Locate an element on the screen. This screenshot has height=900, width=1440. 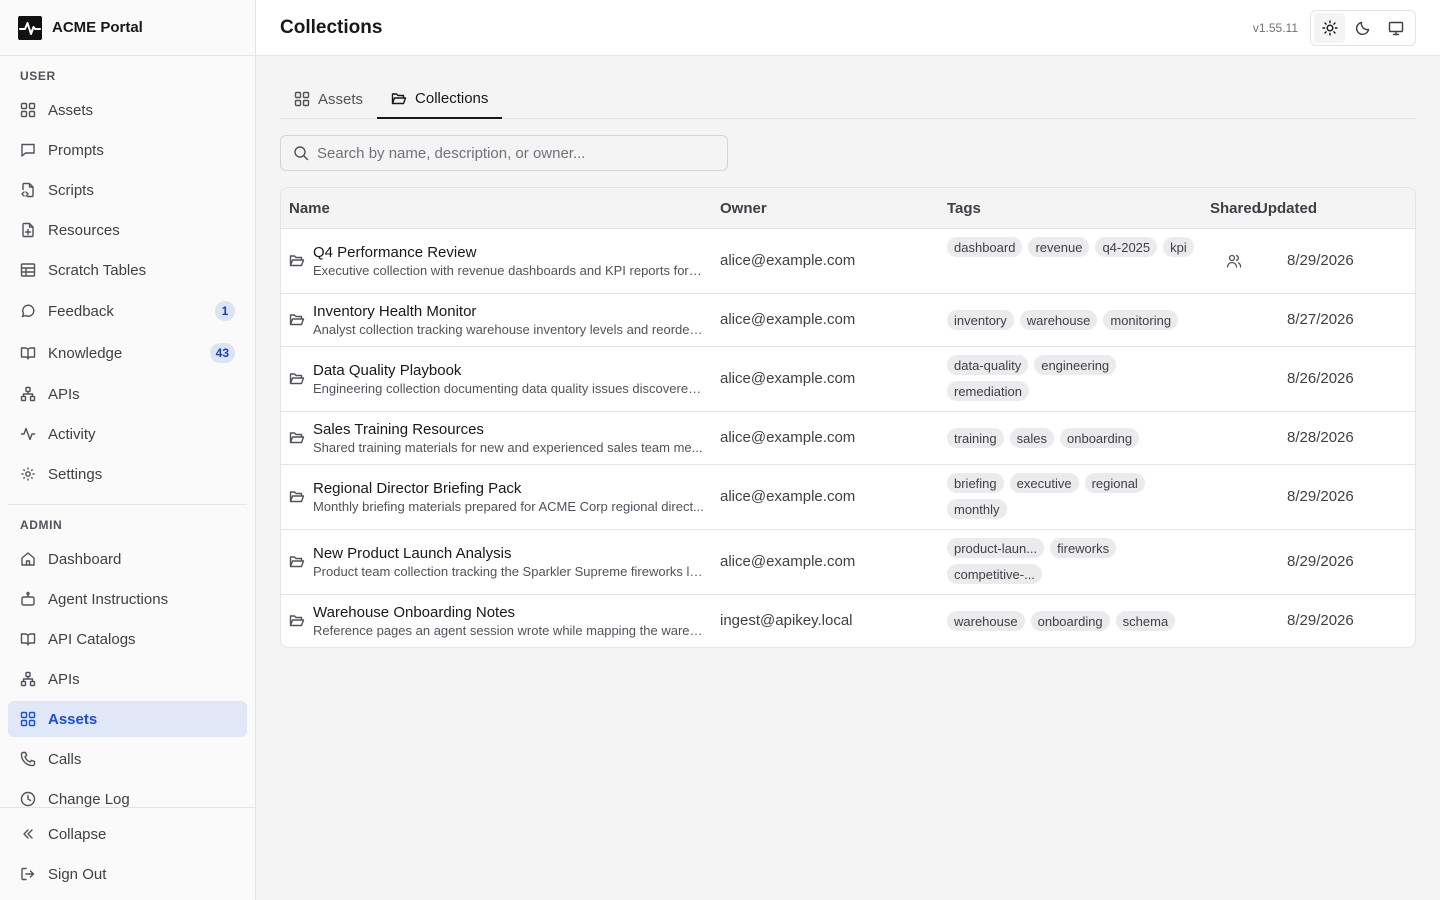
collection-name: Inventory Health Monitor is located at coordinates (509, 312).